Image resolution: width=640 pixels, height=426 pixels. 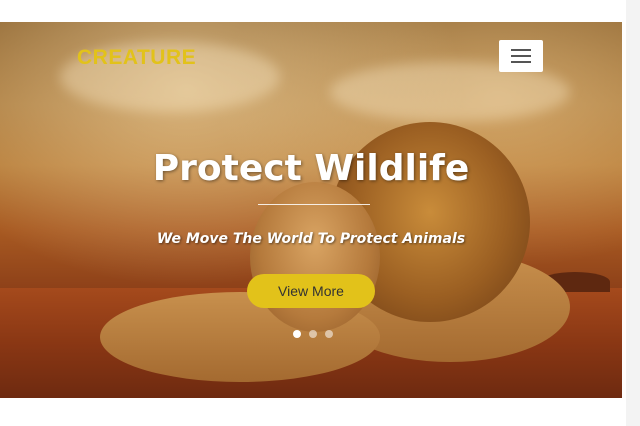 I want to click on title-divider, so click(x=314, y=204).